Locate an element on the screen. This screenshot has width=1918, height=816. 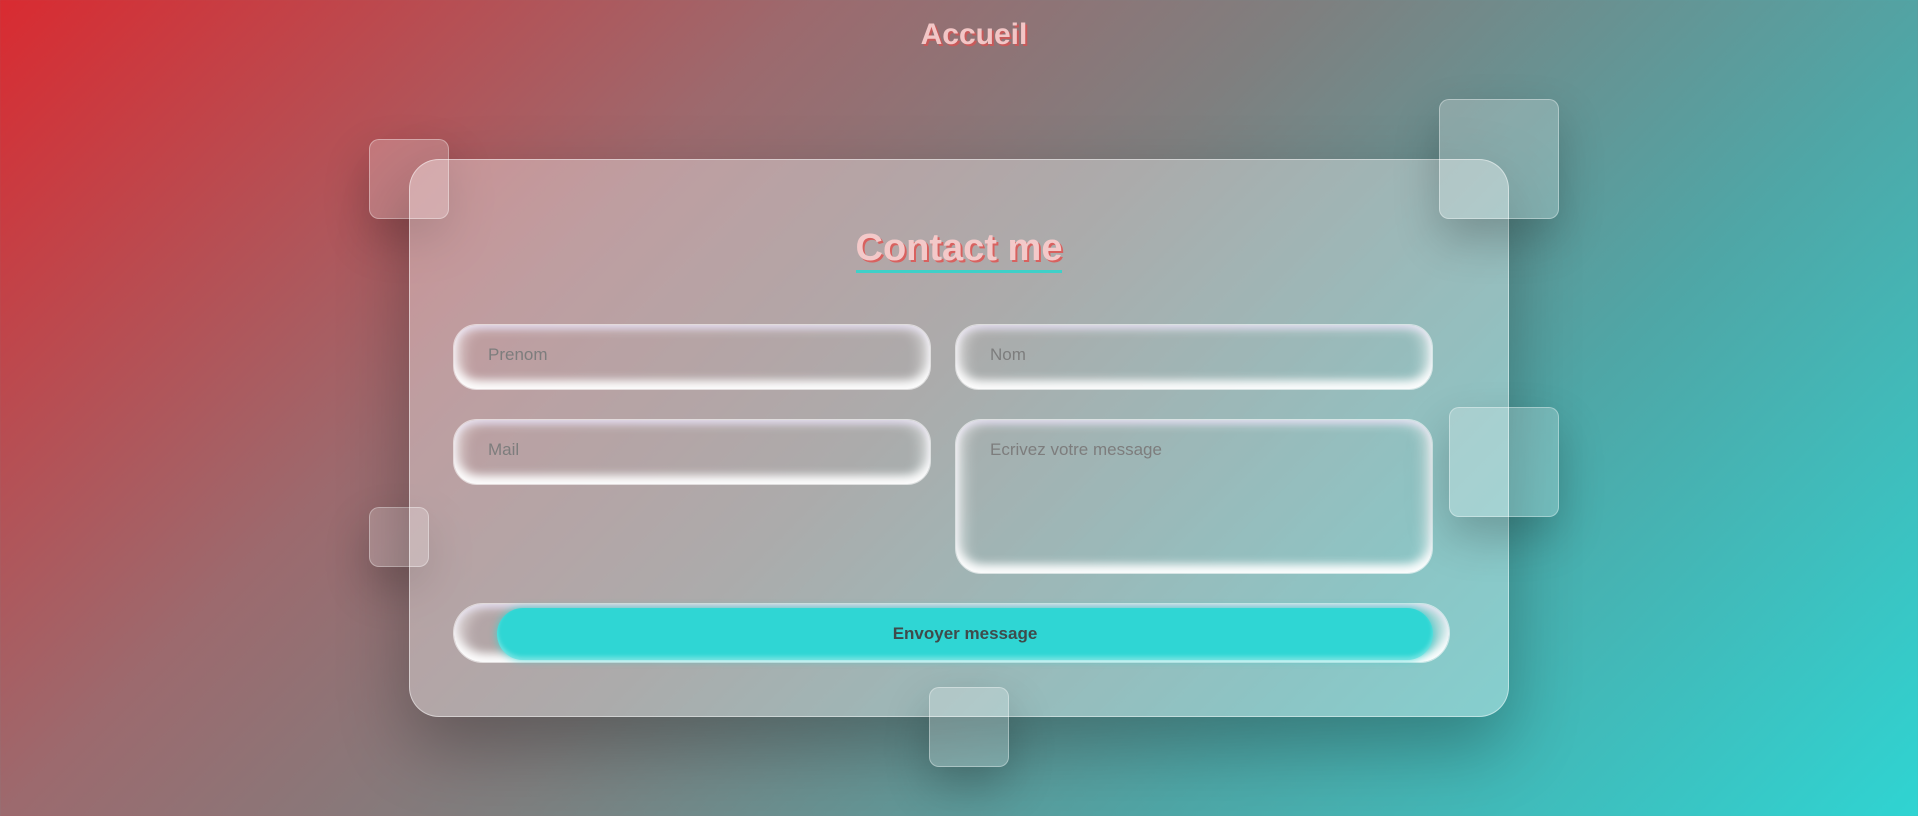
message-textarea: Ecrivez votre message is located at coordinates (1194, 496).